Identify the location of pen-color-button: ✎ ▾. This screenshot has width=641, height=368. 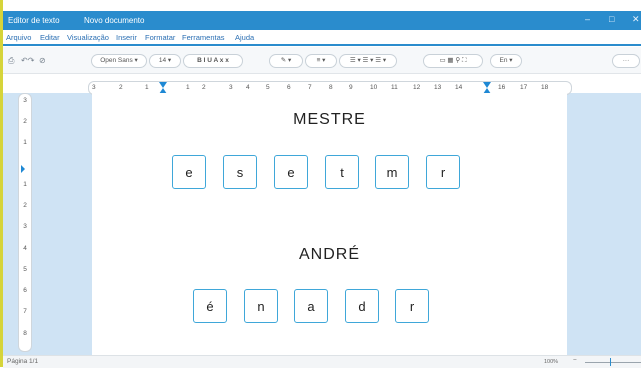
(286, 61).